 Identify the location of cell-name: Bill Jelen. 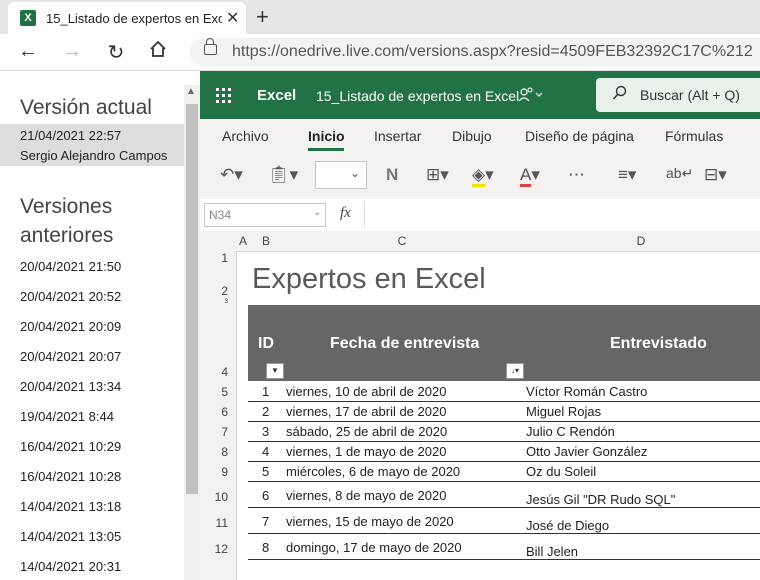
(552, 551).